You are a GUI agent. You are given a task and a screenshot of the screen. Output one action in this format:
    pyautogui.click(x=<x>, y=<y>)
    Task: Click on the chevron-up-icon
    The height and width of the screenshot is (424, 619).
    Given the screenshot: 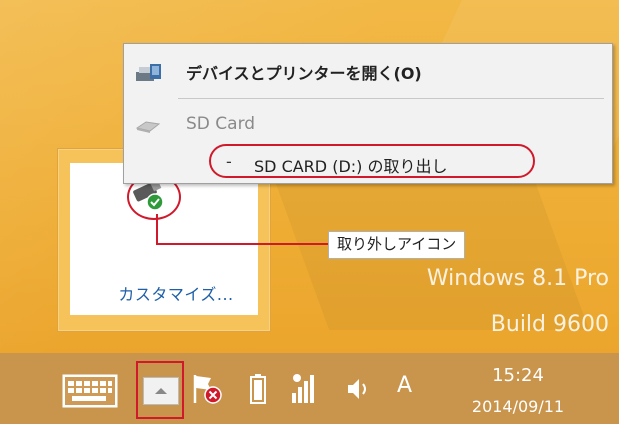 What is the action you would take?
    pyautogui.click(x=161, y=391)
    